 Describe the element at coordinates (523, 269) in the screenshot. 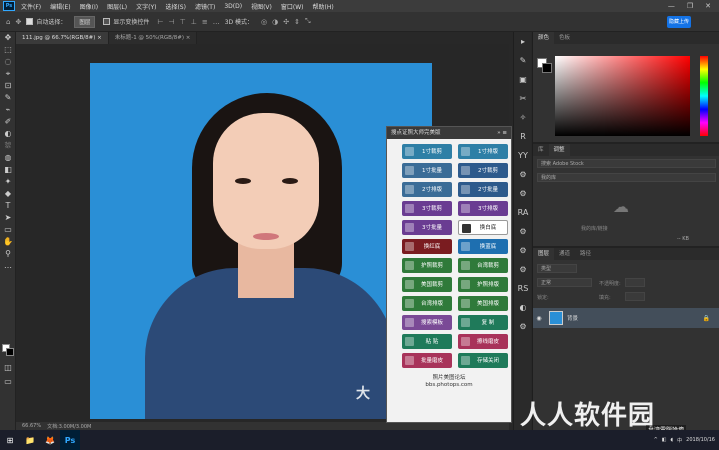

I see `strip-plugin-e-icon: ⚙` at that location.